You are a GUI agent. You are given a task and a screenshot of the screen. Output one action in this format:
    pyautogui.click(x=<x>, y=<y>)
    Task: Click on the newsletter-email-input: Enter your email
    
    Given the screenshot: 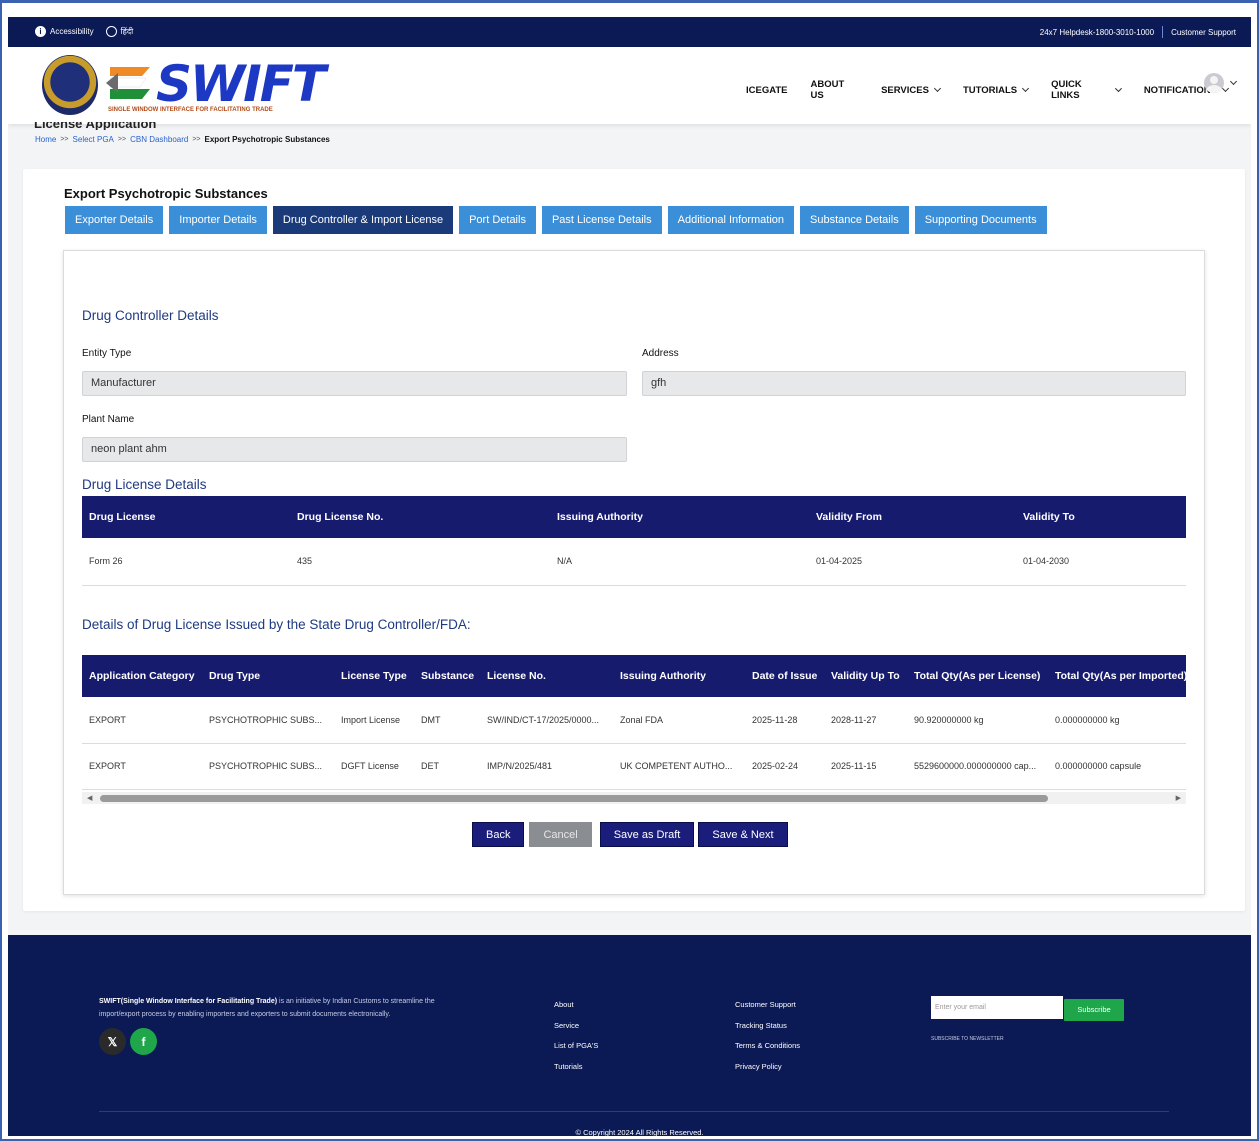 What is the action you would take?
    pyautogui.click(x=997, y=1007)
    